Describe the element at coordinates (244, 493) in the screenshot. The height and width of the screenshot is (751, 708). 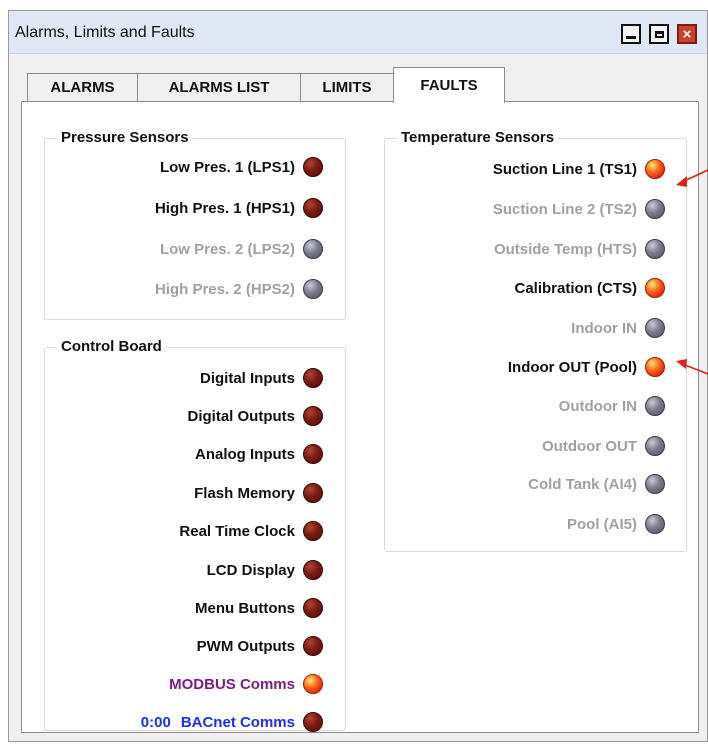
I see `indicator-label: Flash Memory` at that location.